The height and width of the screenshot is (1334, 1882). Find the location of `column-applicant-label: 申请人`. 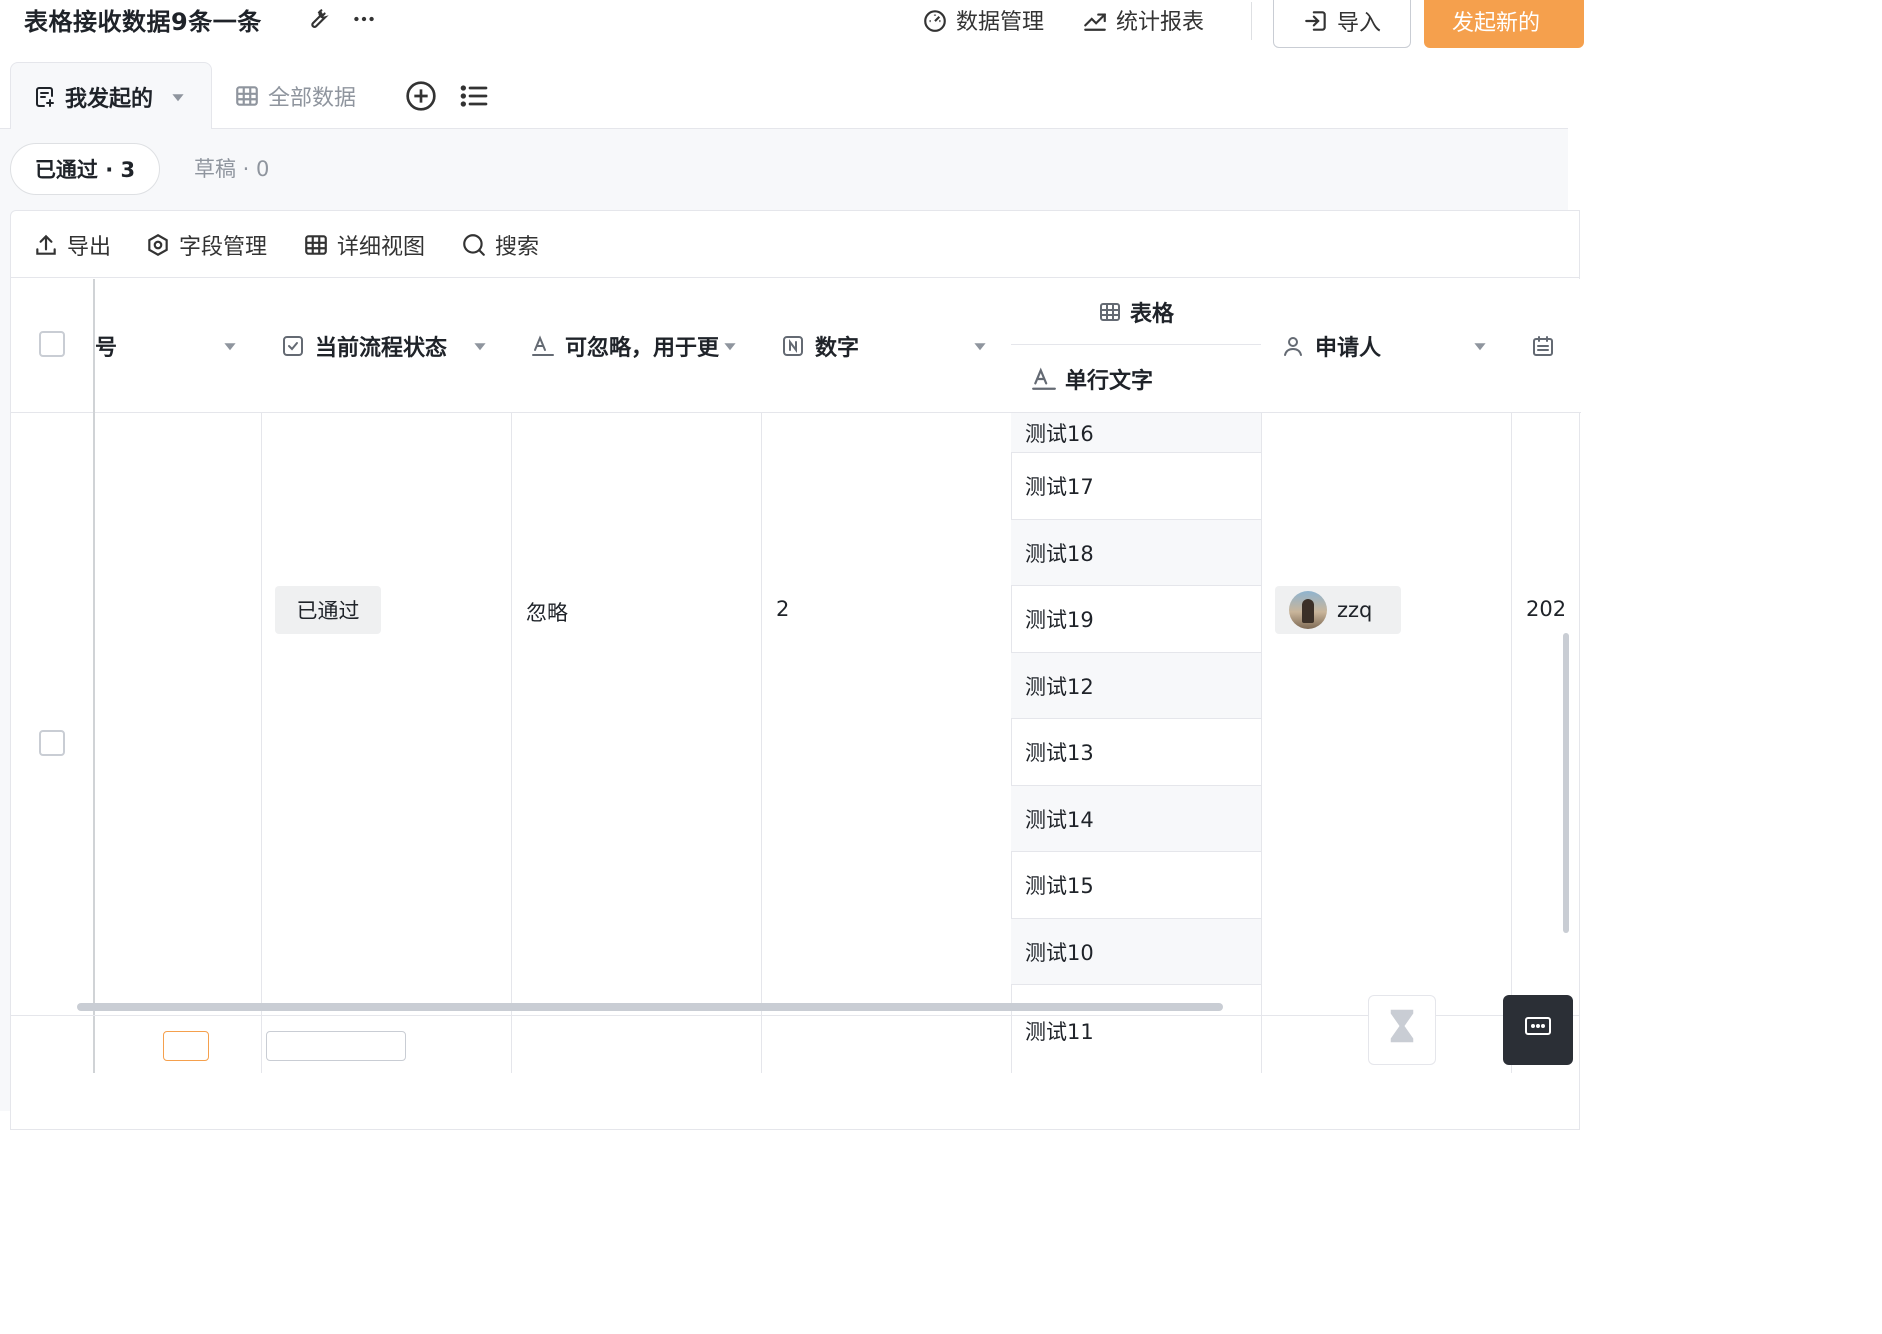

column-applicant-label: 申请人 is located at coordinates (1348, 348).